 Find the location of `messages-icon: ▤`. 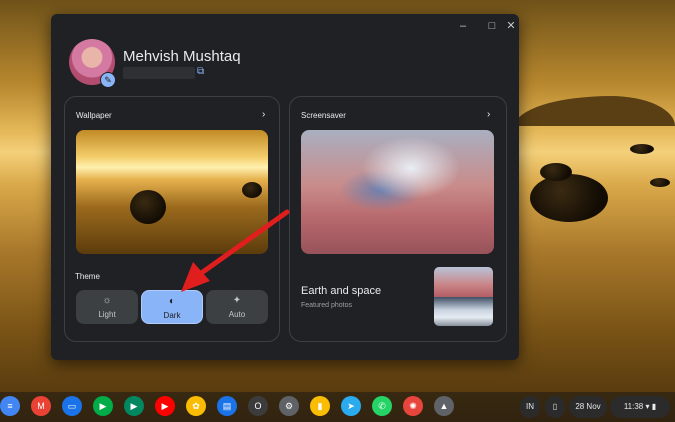

messages-icon: ▤ is located at coordinates (227, 406).